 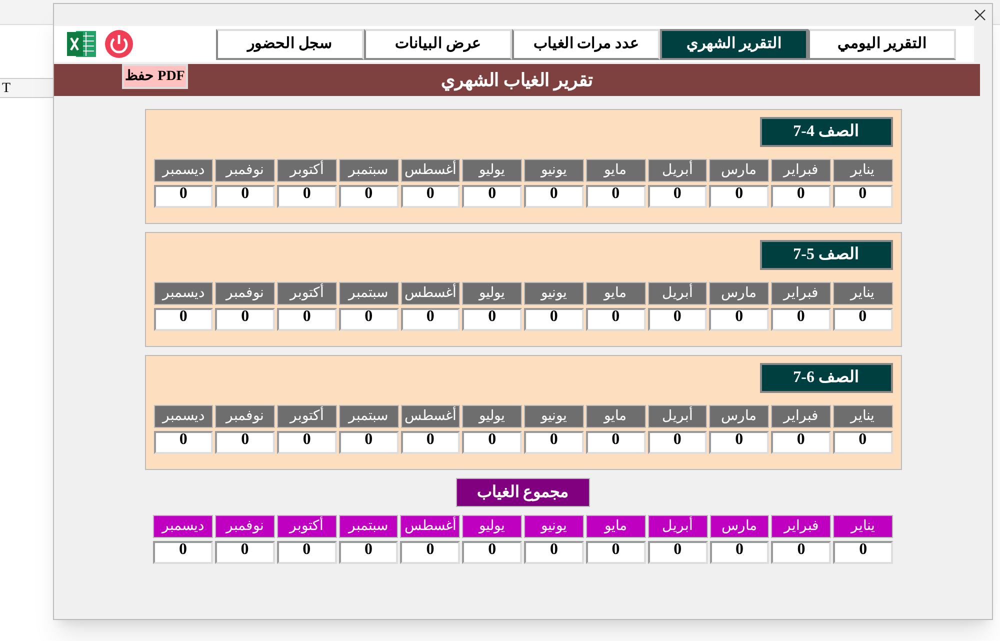 I want to click on tab: عرض البيانات, so click(x=438, y=44).